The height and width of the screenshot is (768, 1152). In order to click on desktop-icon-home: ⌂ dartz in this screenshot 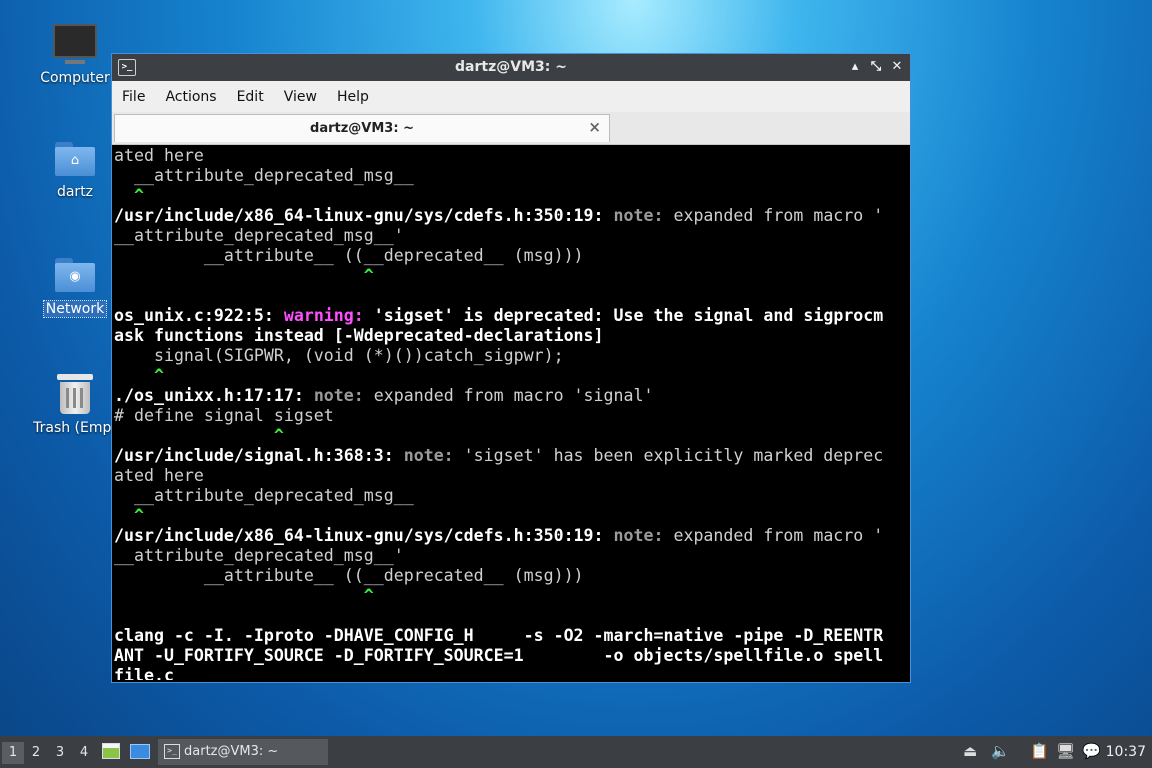, I will do `click(75, 171)`.